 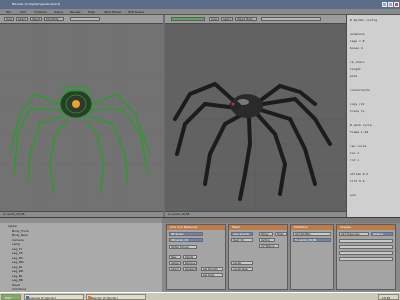 What do you see at coordinates (246, 19) in the screenshot?
I see `mode-selector-right: Object Mode` at bounding box center [246, 19].